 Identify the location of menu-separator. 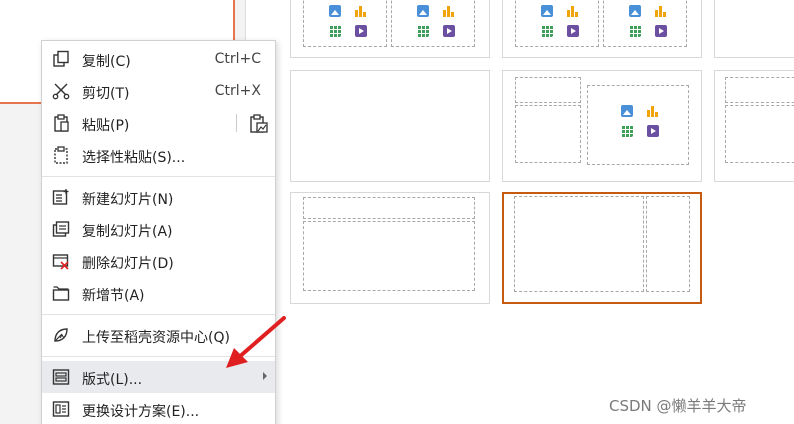
(158, 176).